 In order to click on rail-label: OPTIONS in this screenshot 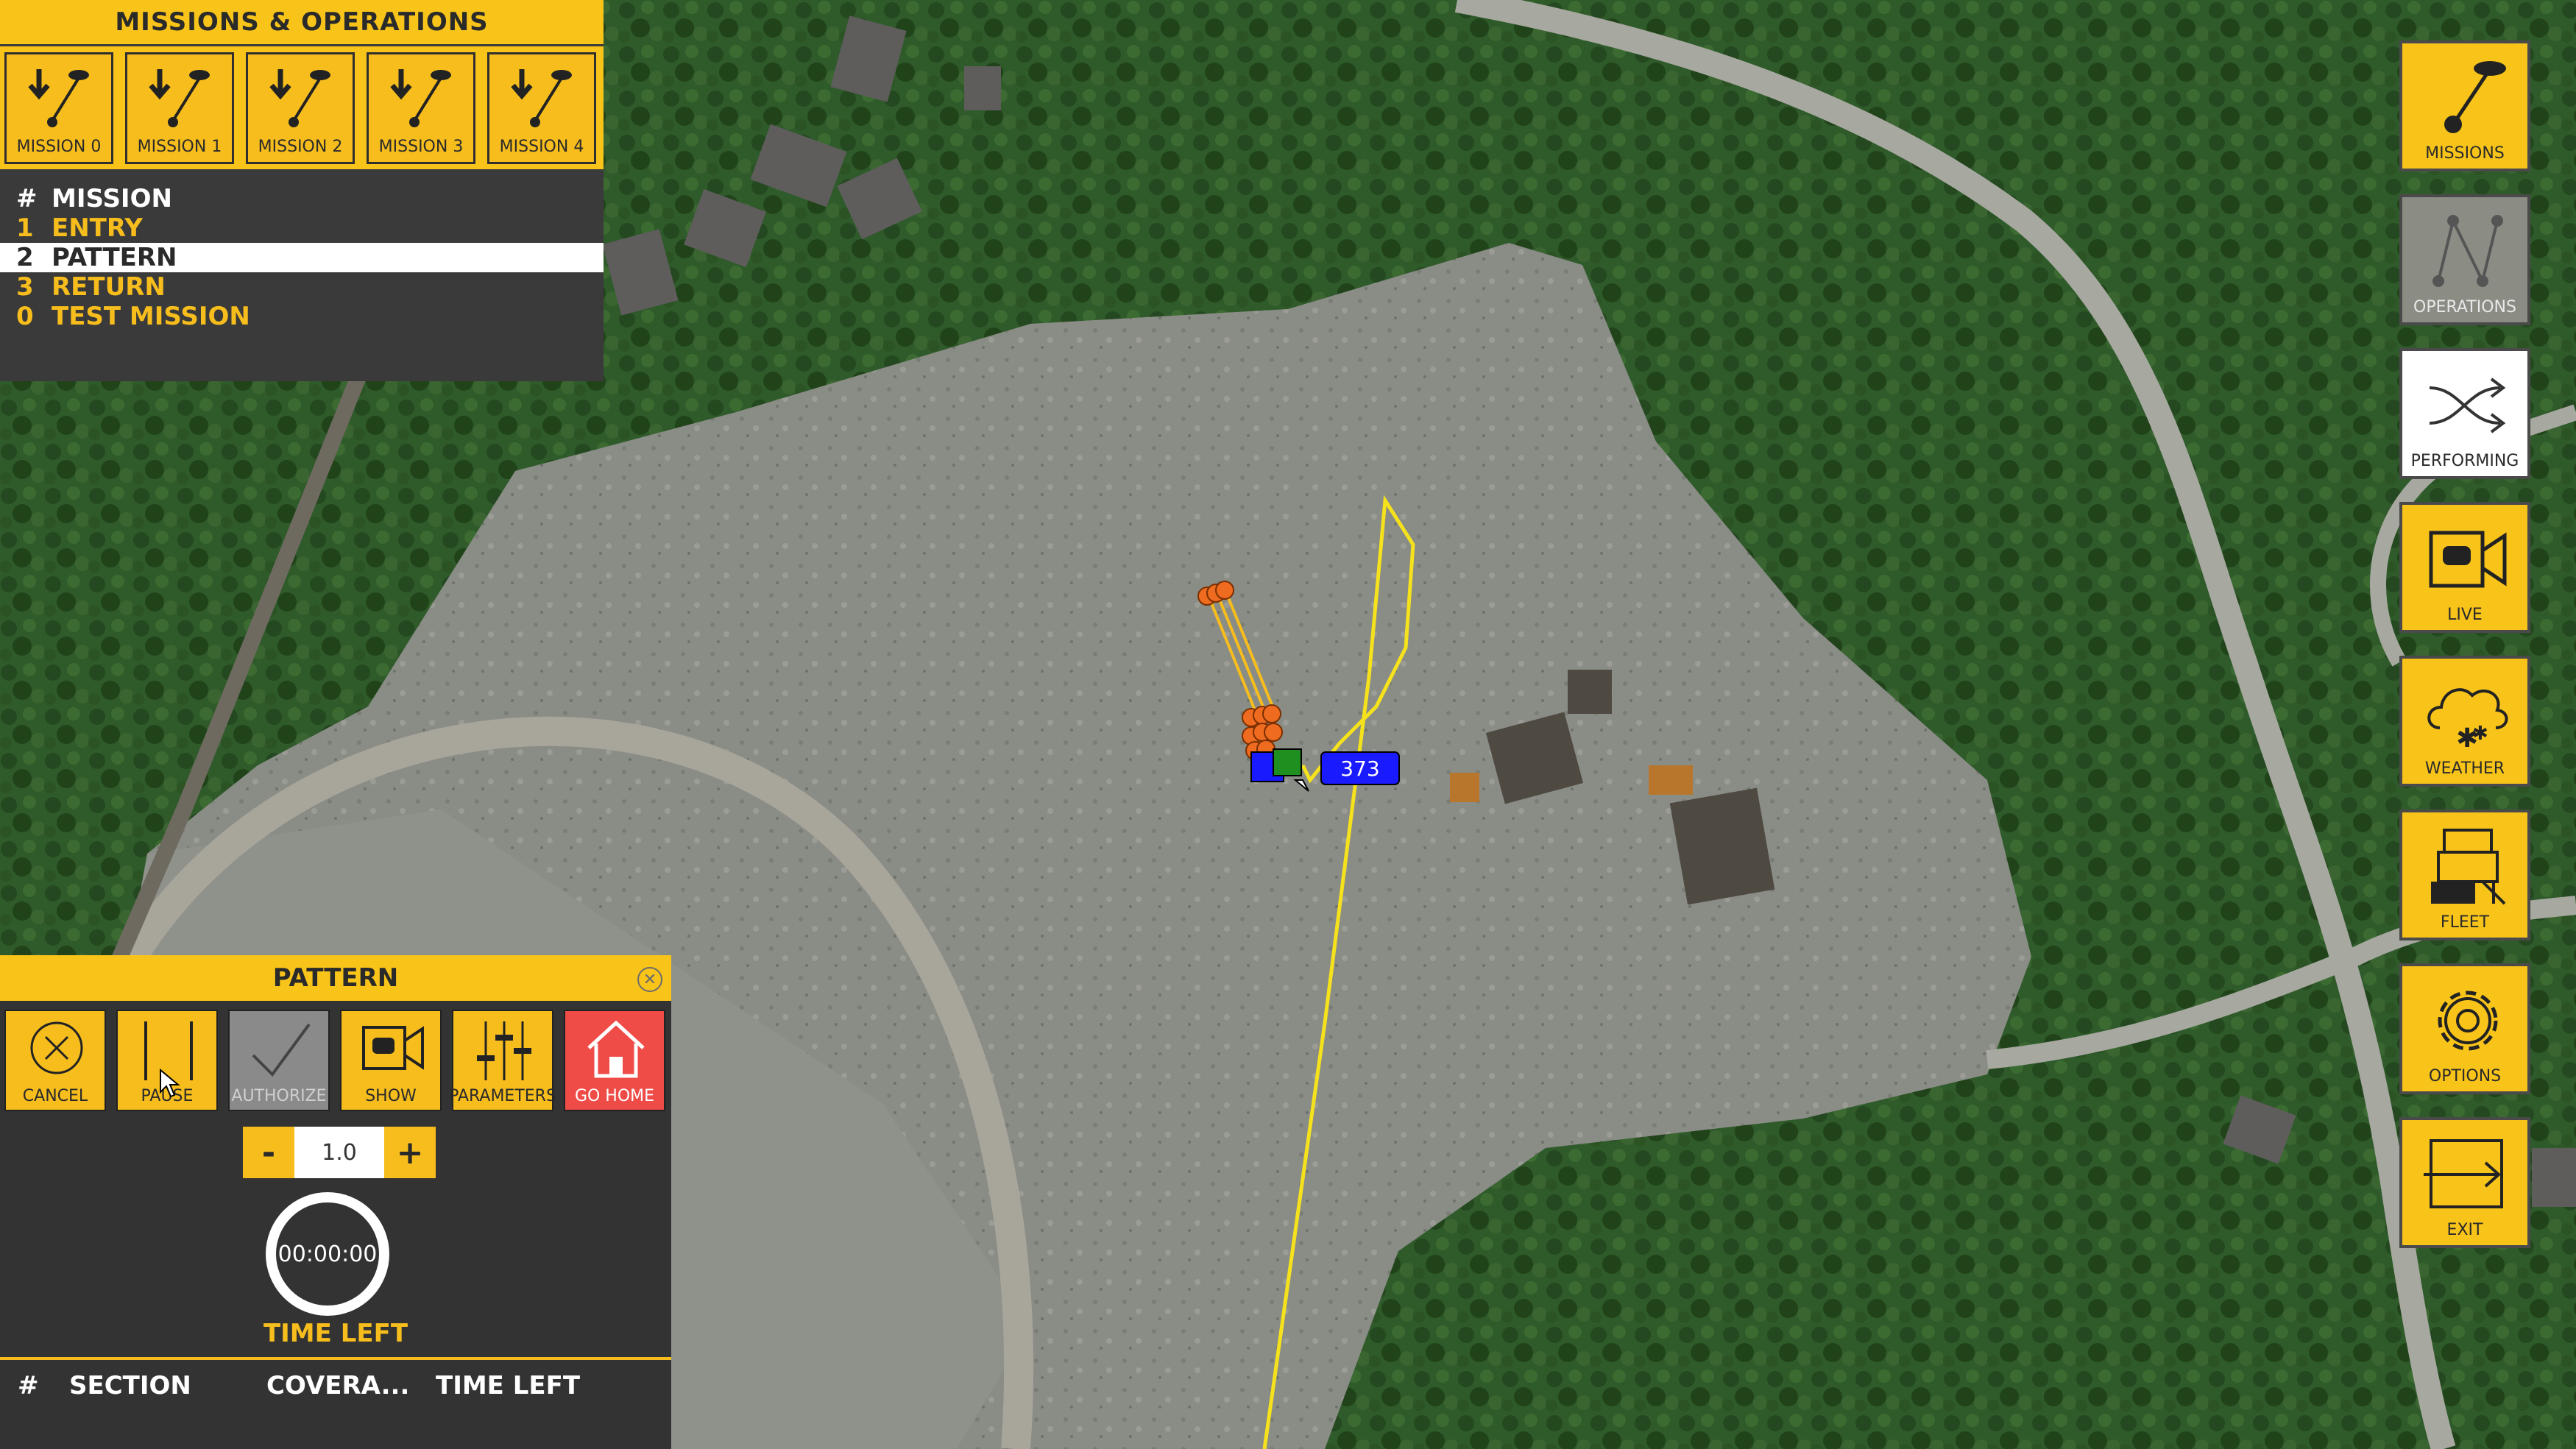, I will do `click(2465, 1076)`.